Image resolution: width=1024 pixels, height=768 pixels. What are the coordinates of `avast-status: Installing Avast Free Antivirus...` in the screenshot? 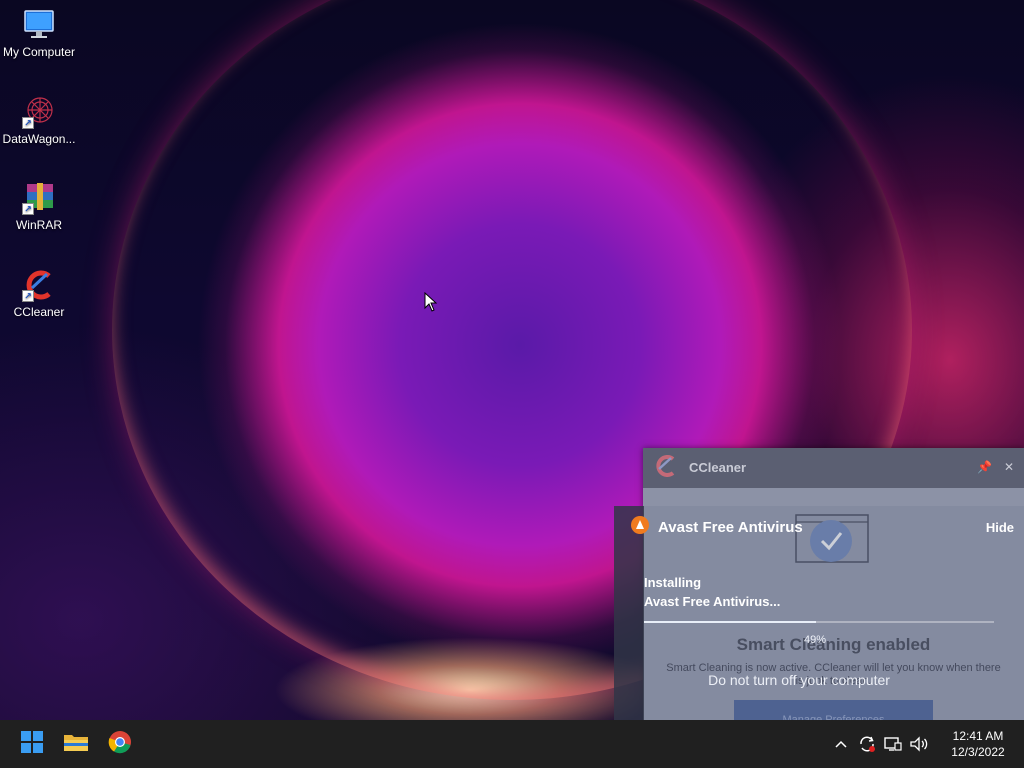 It's located at (712, 592).